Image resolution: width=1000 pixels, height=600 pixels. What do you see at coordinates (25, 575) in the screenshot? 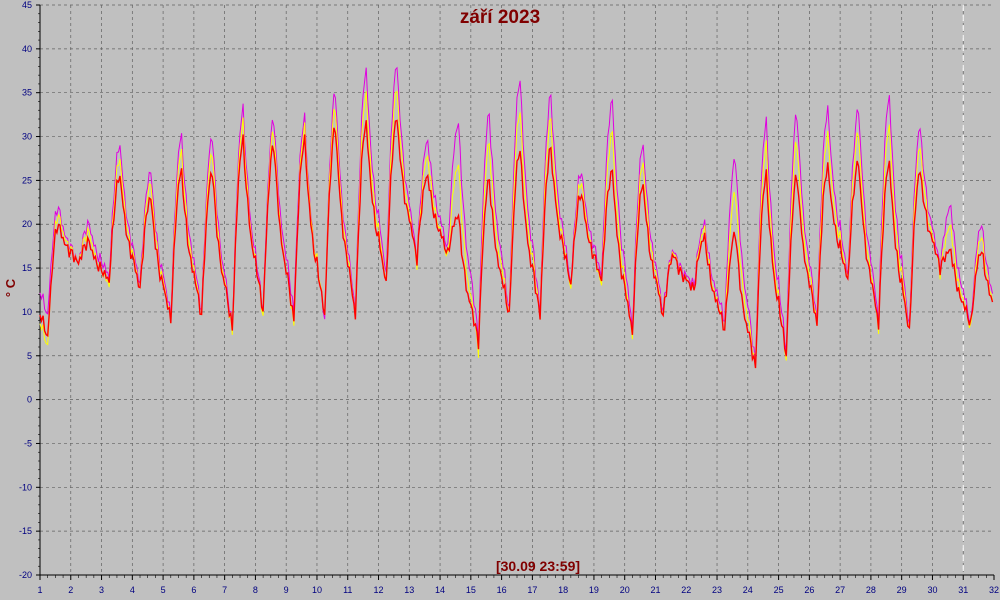
I see `y-tick-label: -20` at bounding box center [25, 575].